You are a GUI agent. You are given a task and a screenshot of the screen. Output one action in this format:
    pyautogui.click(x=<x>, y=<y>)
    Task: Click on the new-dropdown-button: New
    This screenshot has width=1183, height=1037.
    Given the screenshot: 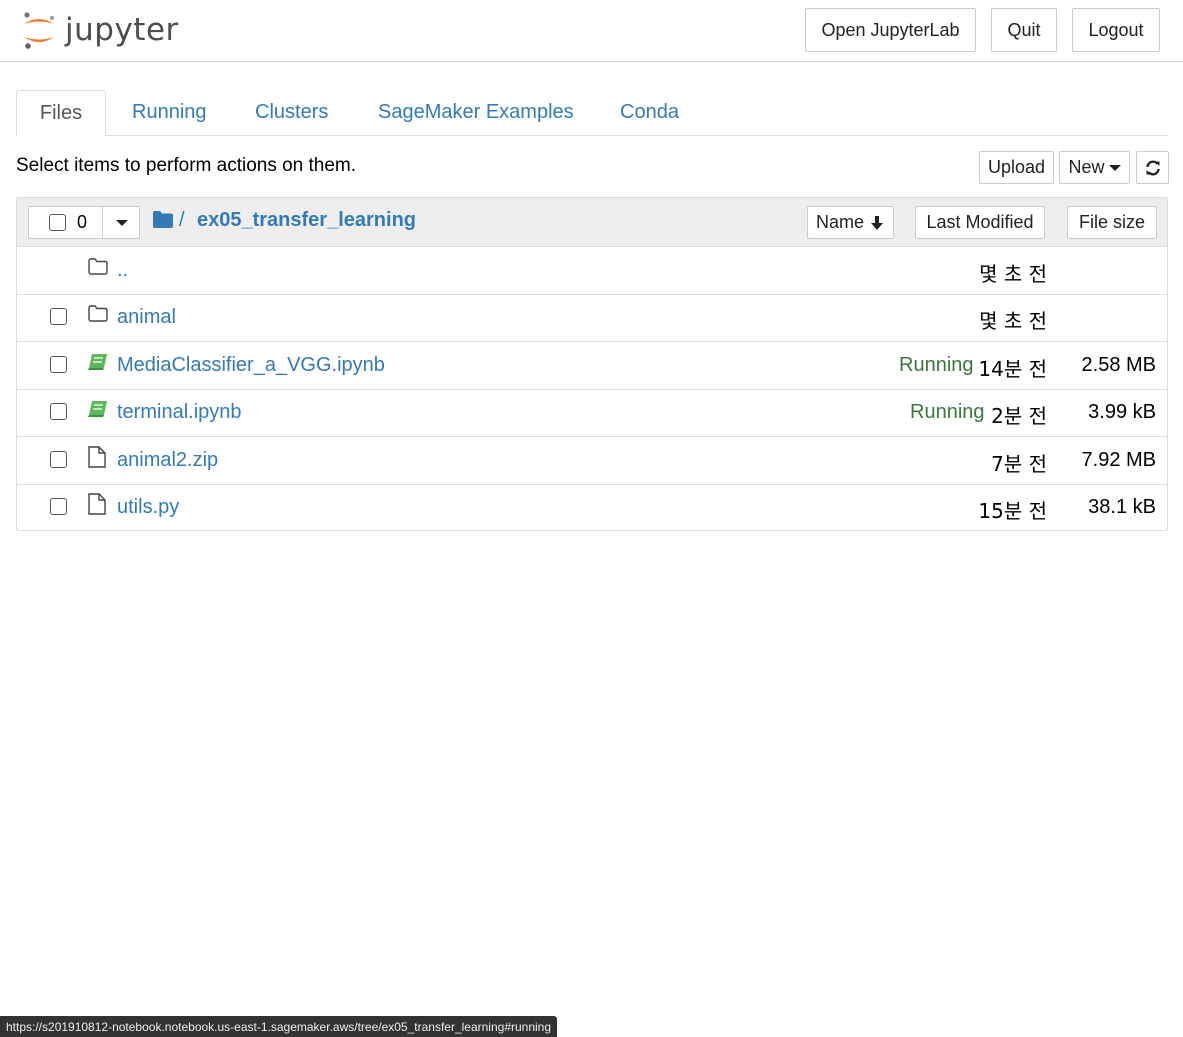 What is the action you would take?
    pyautogui.click(x=1094, y=167)
    